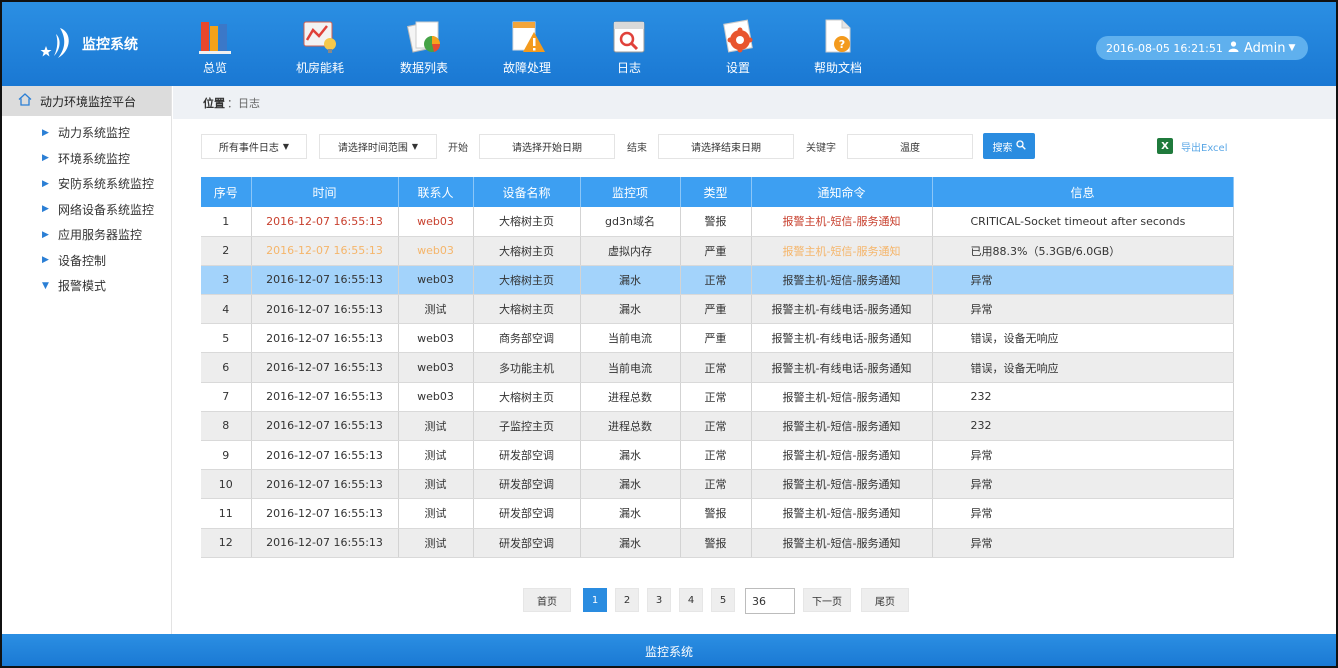 Image resolution: width=1338 pixels, height=668 pixels. What do you see at coordinates (106, 209) in the screenshot?
I see `sidebar-item-label: 网络设备系统监控` at bounding box center [106, 209].